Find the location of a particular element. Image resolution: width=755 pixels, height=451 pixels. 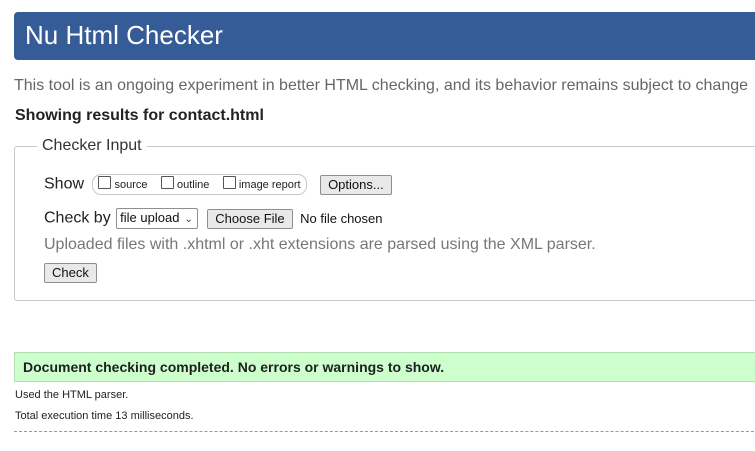

execution-time-text: Total execution time 13 milliseconds. is located at coordinates (104, 416).